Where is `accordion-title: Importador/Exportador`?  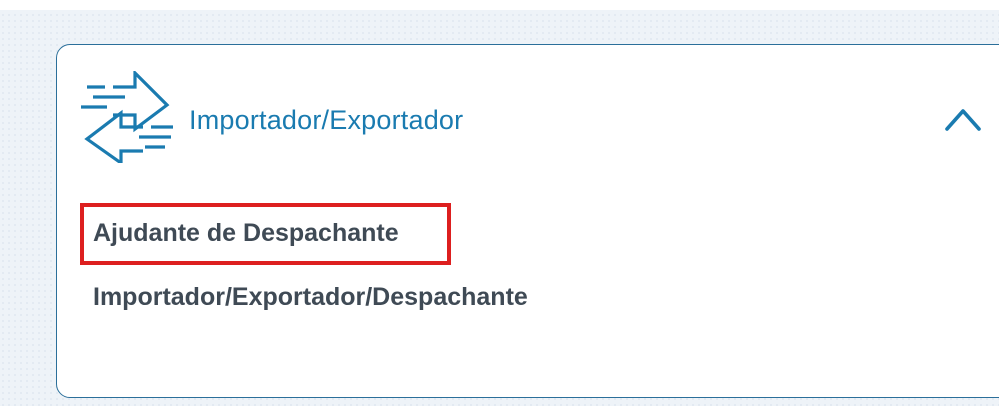 accordion-title: Importador/Exportador is located at coordinates (326, 120).